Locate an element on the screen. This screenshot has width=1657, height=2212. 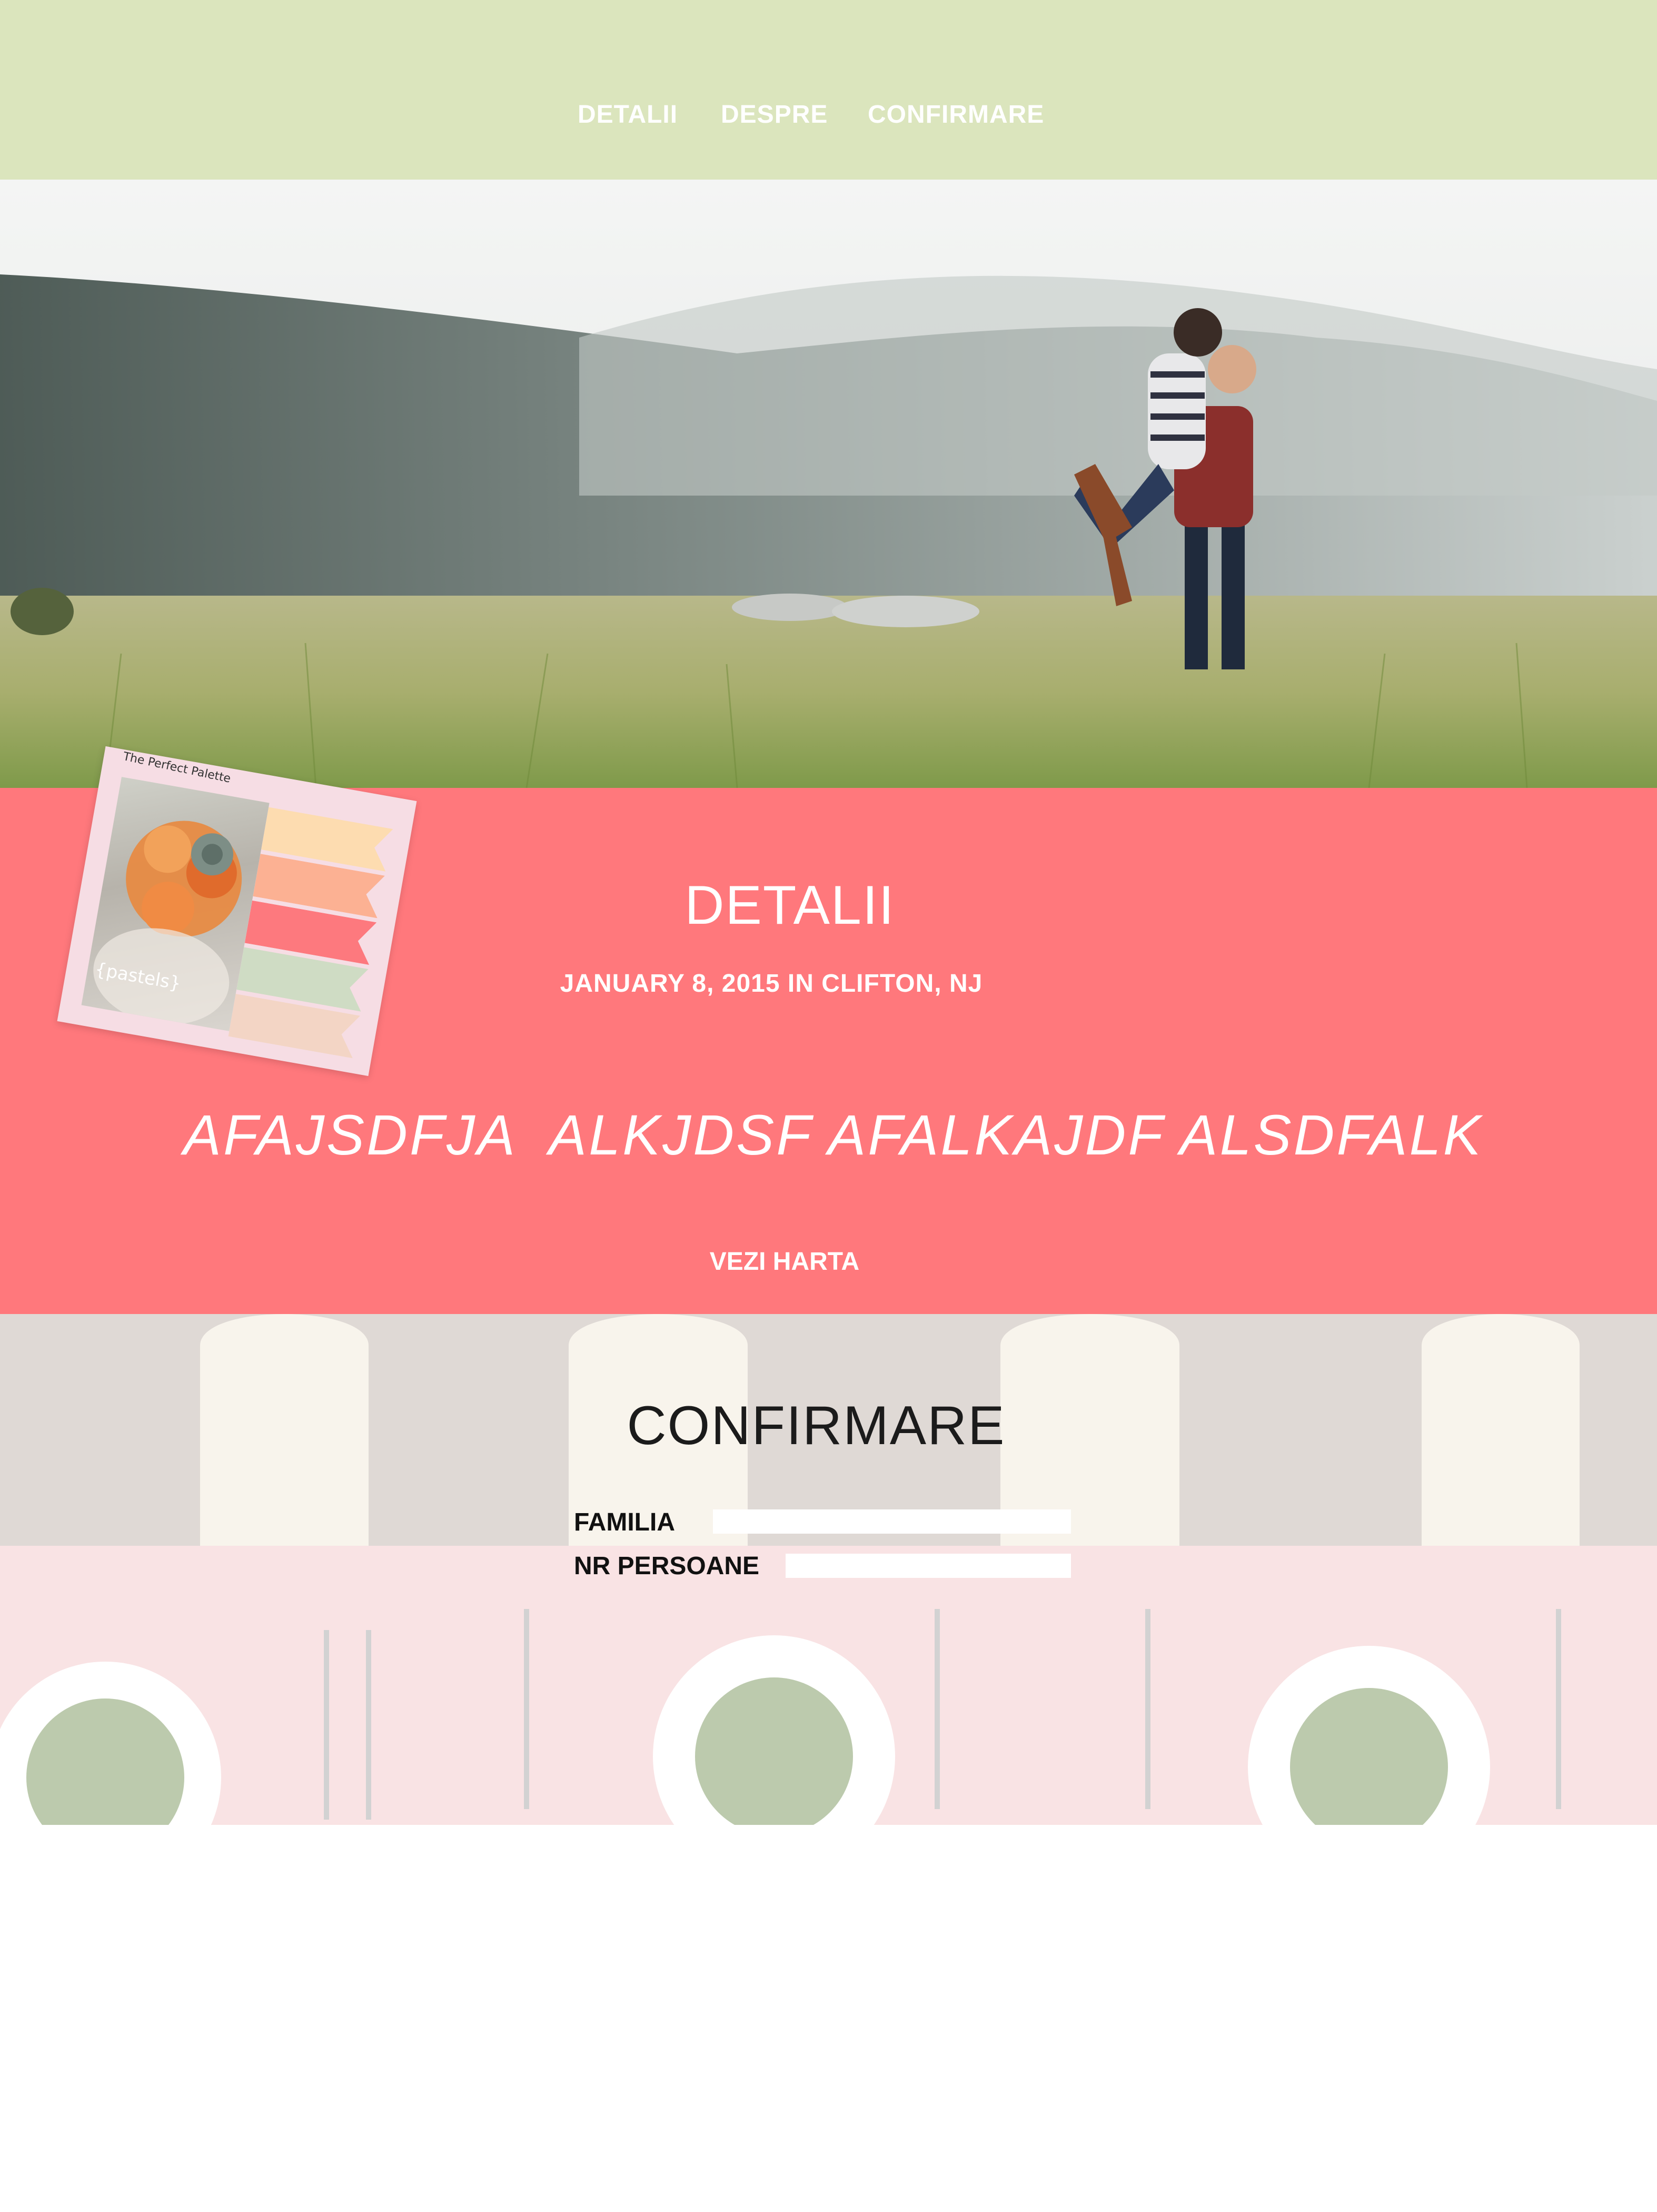
nr-persoane-input is located at coordinates (928, 1566).